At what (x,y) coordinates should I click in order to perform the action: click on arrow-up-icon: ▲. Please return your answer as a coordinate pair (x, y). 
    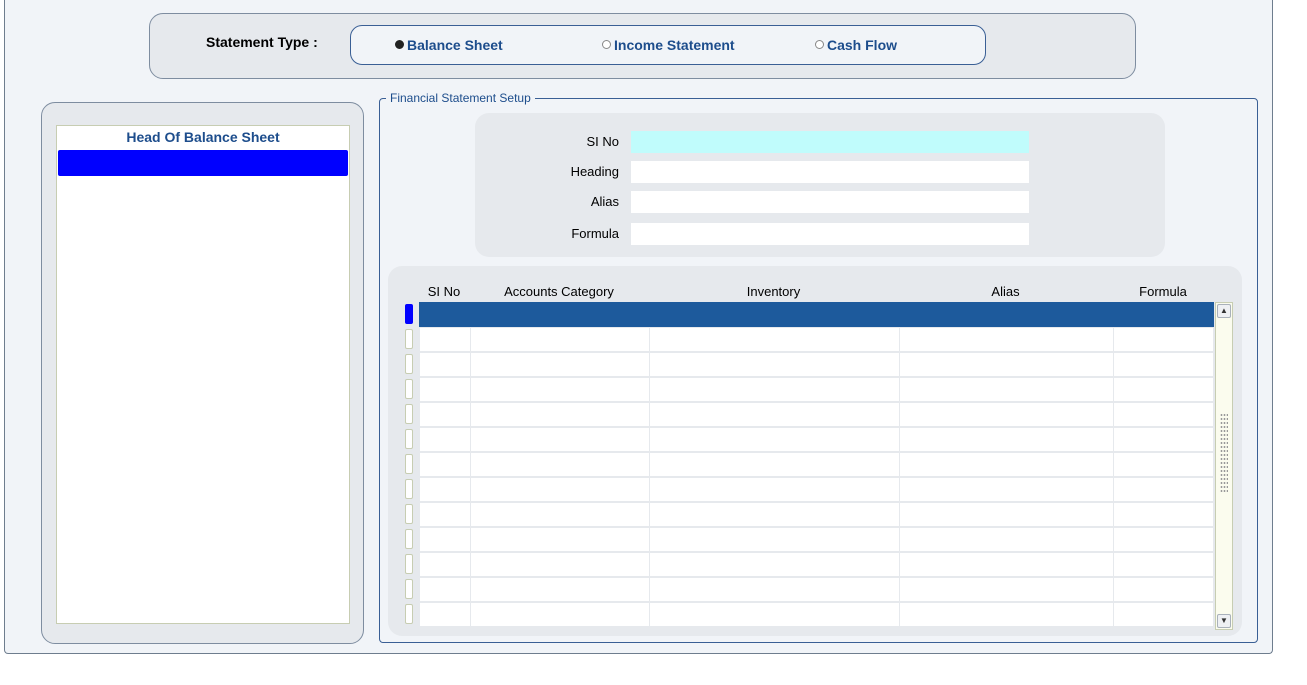
    Looking at the image, I should click on (1224, 311).